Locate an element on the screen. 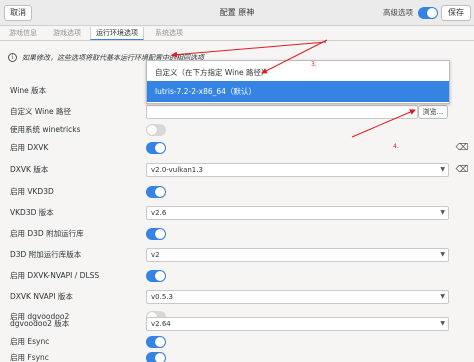 The width and height of the screenshot is (474, 362). wine-option-lutris: lutris-7.2-2-x86_64（默认） is located at coordinates (298, 91).